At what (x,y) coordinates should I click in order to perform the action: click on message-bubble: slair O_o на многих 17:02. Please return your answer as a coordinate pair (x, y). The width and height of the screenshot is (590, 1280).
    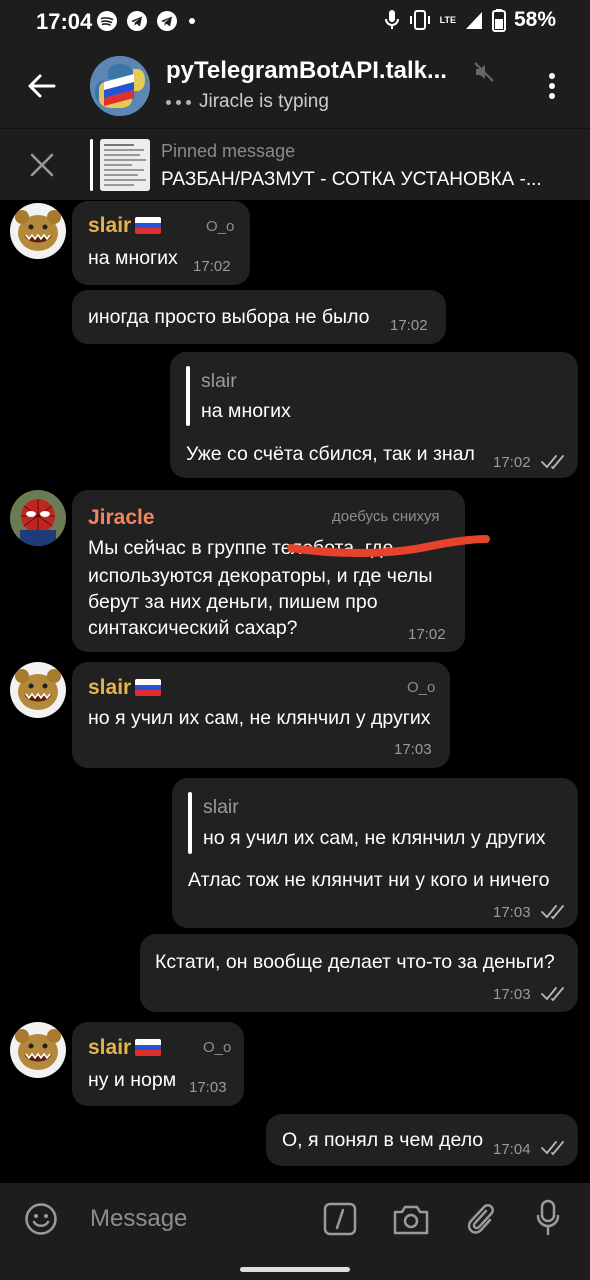
    Looking at the image, I should click on (161, 243).